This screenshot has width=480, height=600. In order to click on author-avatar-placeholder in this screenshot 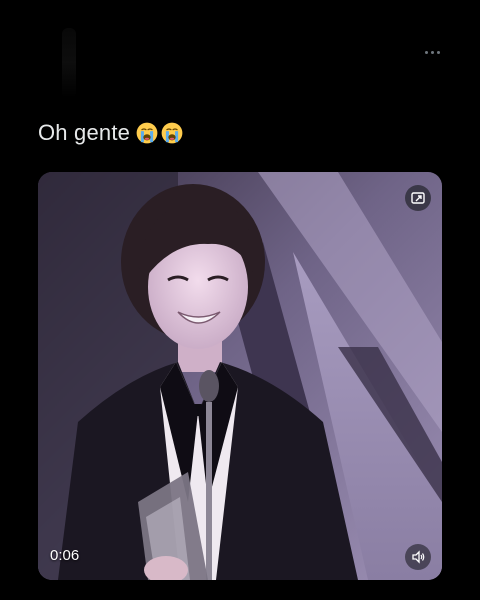, I will do `click(69, 63)`.